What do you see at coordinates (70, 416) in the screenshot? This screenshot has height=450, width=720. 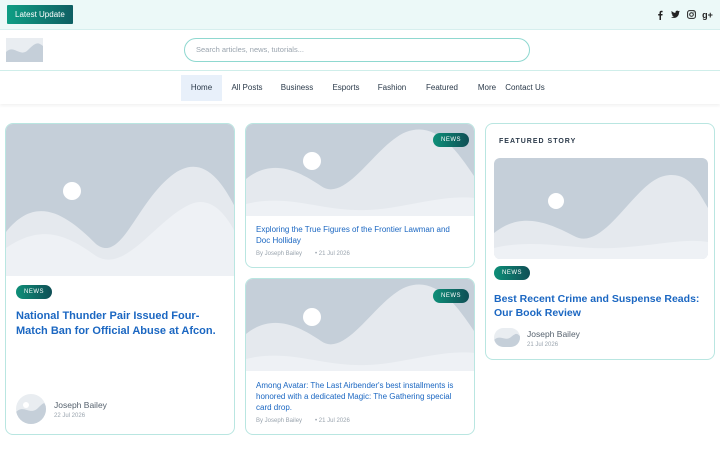 I see `article-date: 22 Jul 2026` at bounding box center [70, 416].